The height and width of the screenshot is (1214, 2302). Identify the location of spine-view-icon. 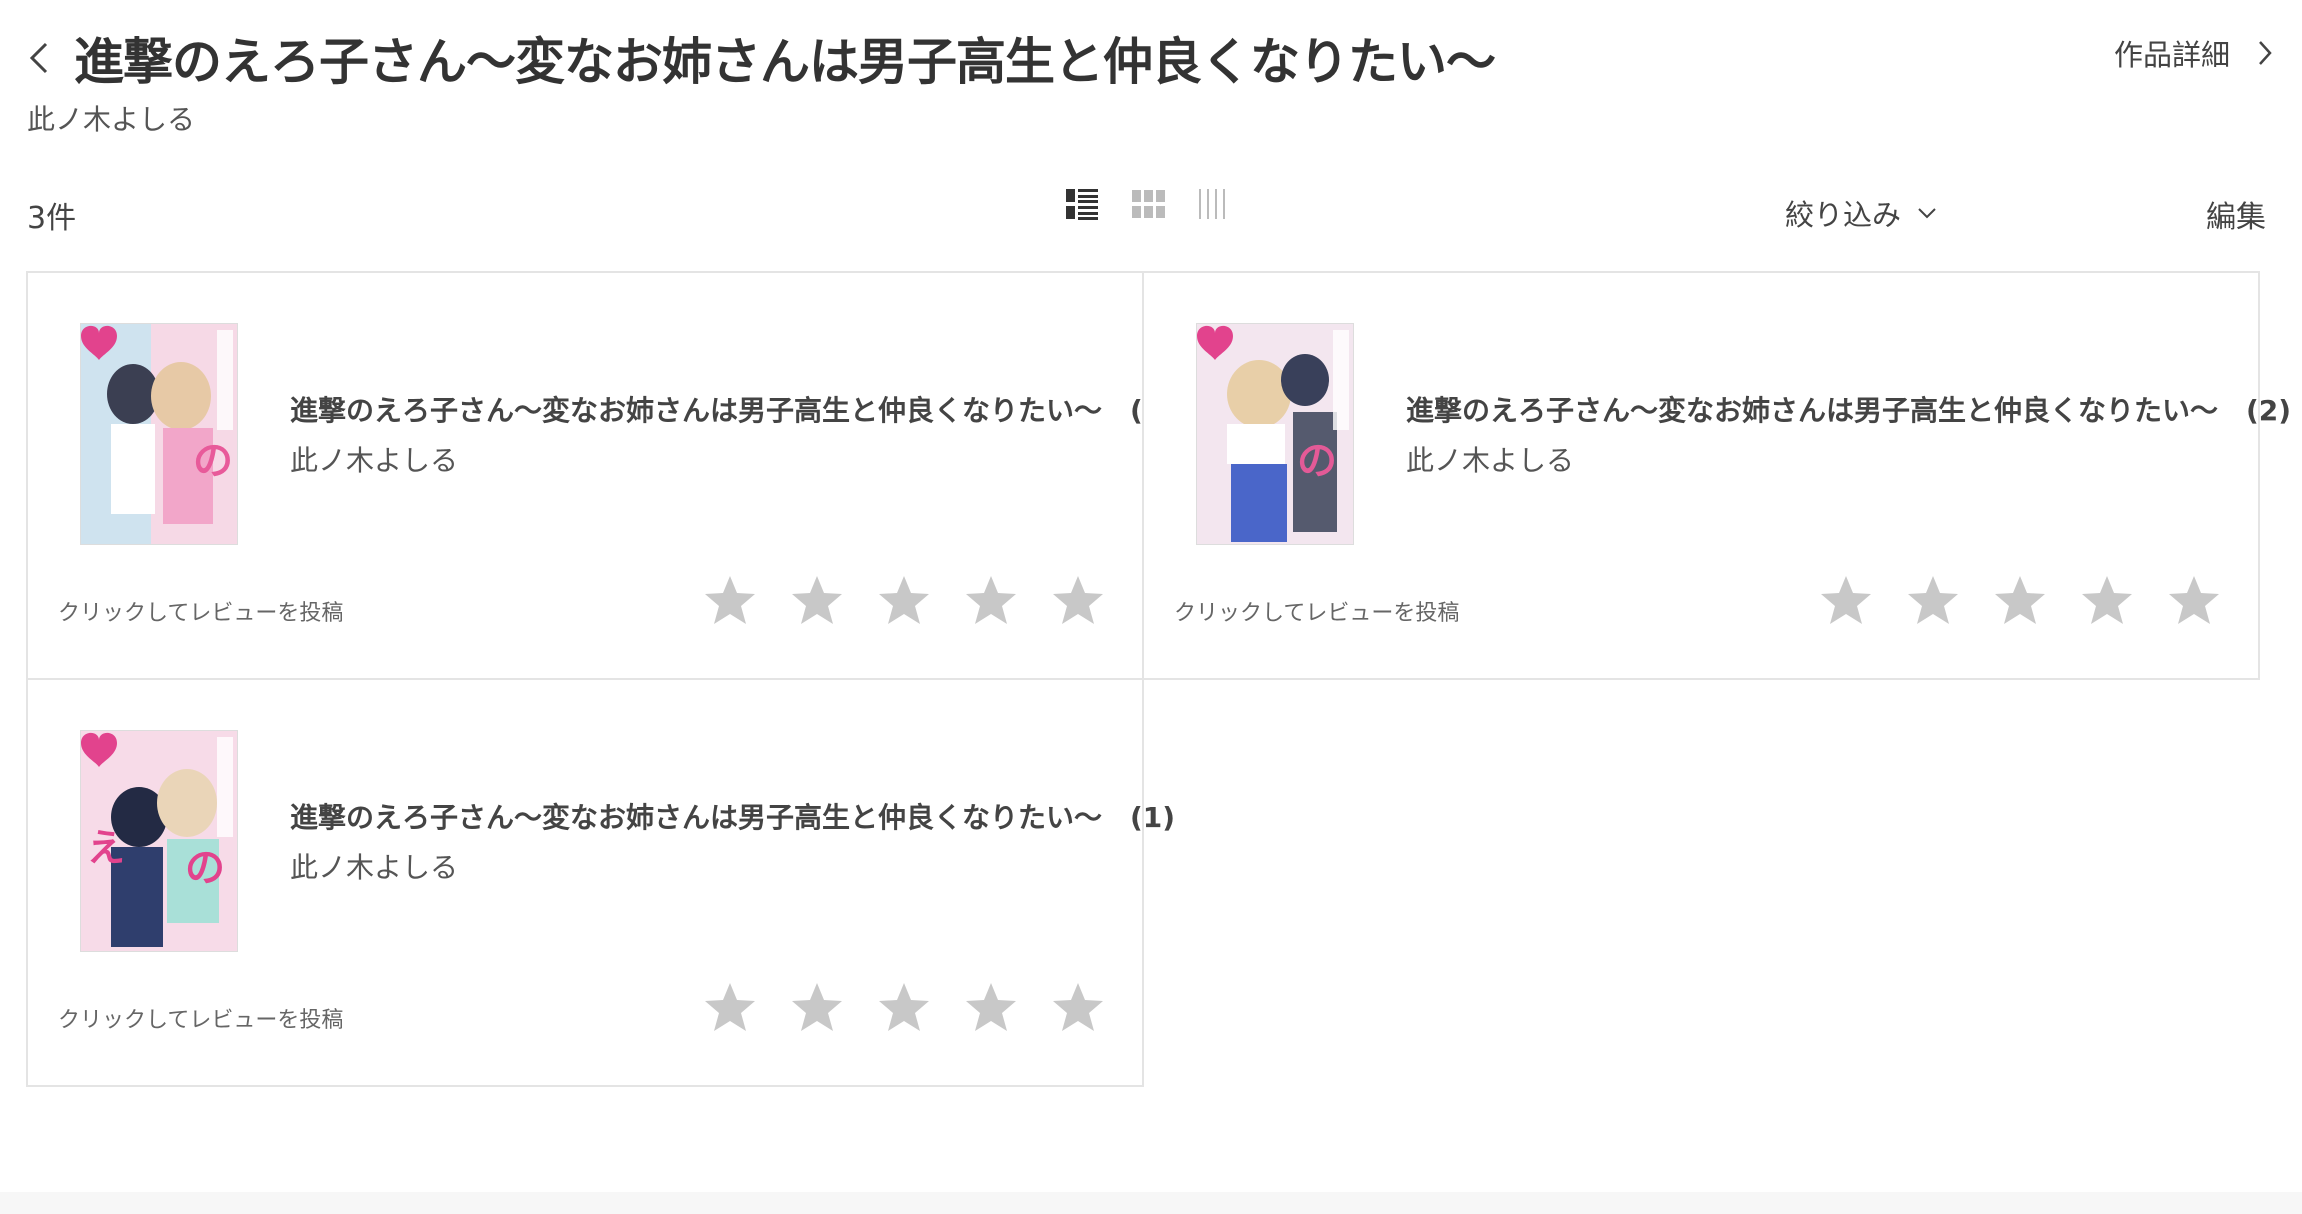
(1214, 204).